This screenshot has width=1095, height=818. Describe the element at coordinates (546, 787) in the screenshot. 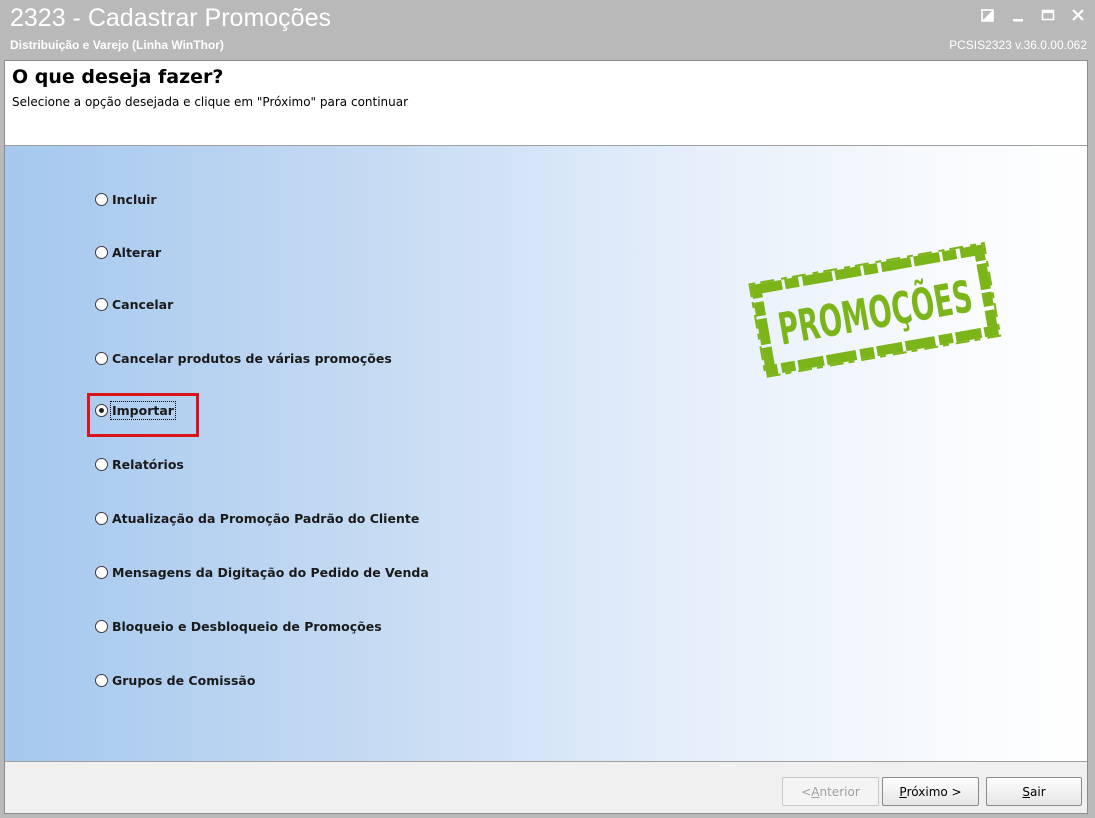

I see `wizard-footer: < Anterior Próximo > Sair` at that location.